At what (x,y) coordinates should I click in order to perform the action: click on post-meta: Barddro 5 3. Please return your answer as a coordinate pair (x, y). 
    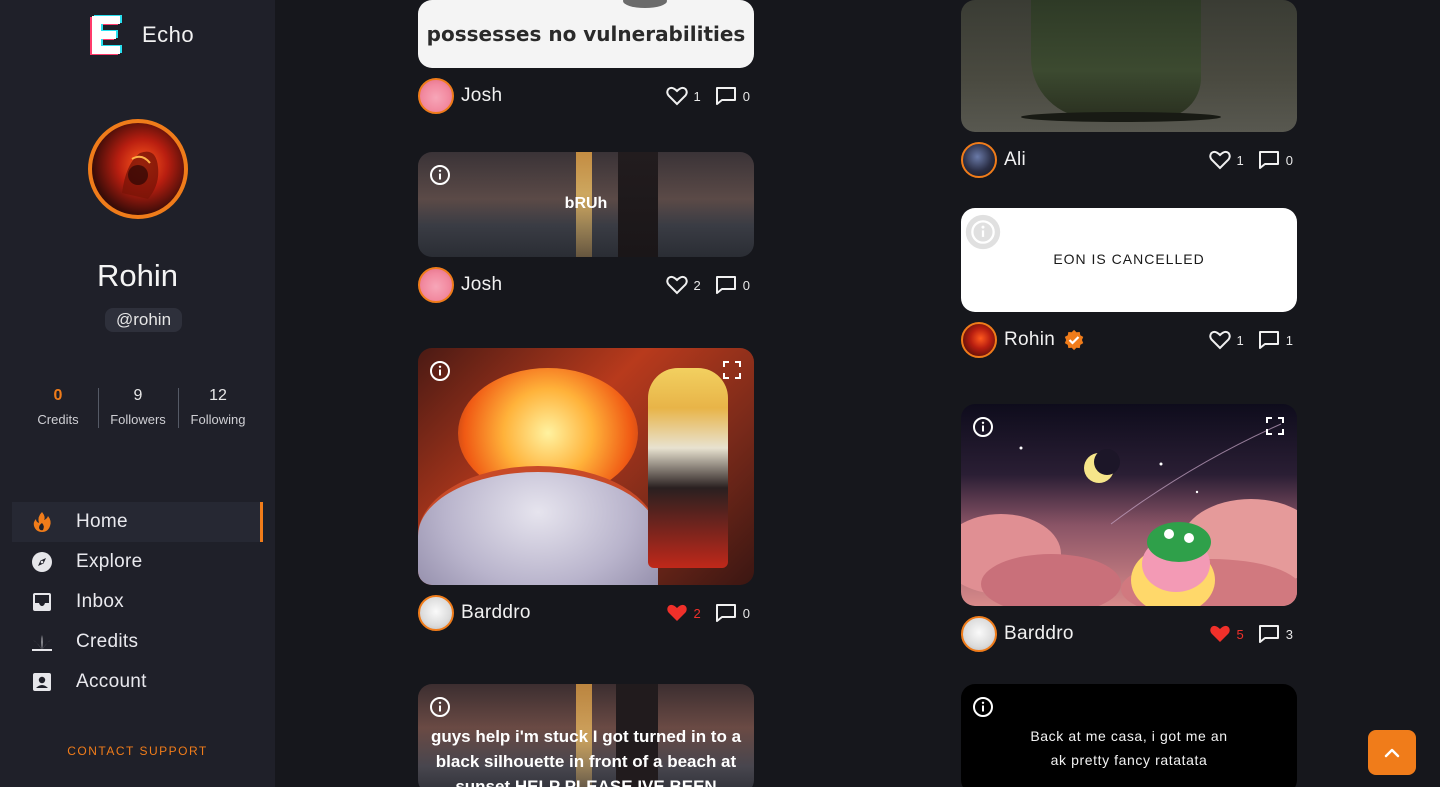
    Looking at the image, I should click on (1129, 634).